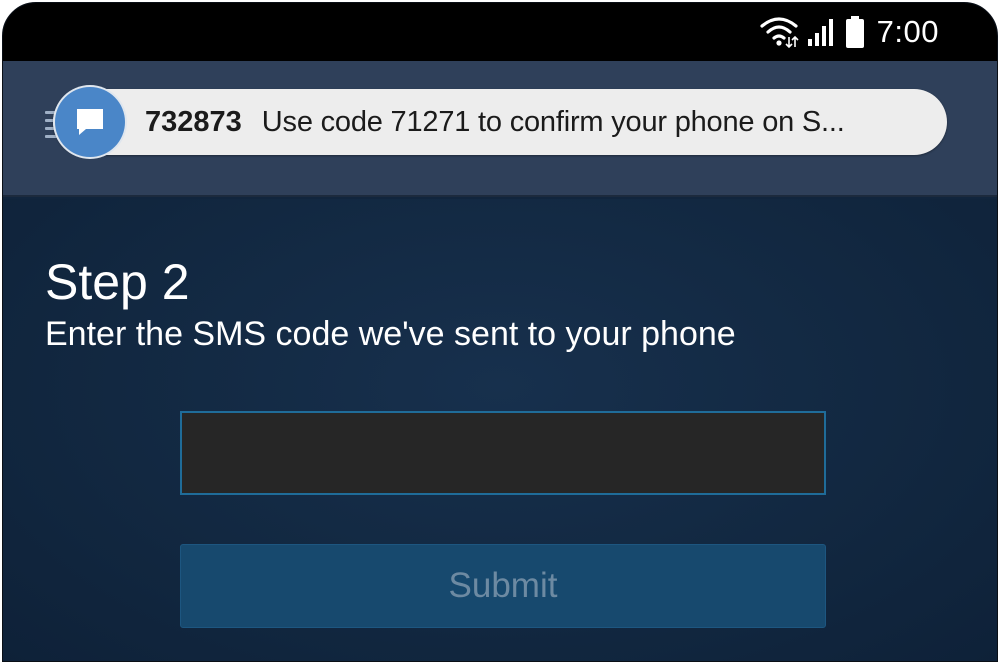 The height and width of the screenshot is (664, 1000). Describe the element at coordinates (822, 32) in the screenshot. I see `signal-icon` at that location.